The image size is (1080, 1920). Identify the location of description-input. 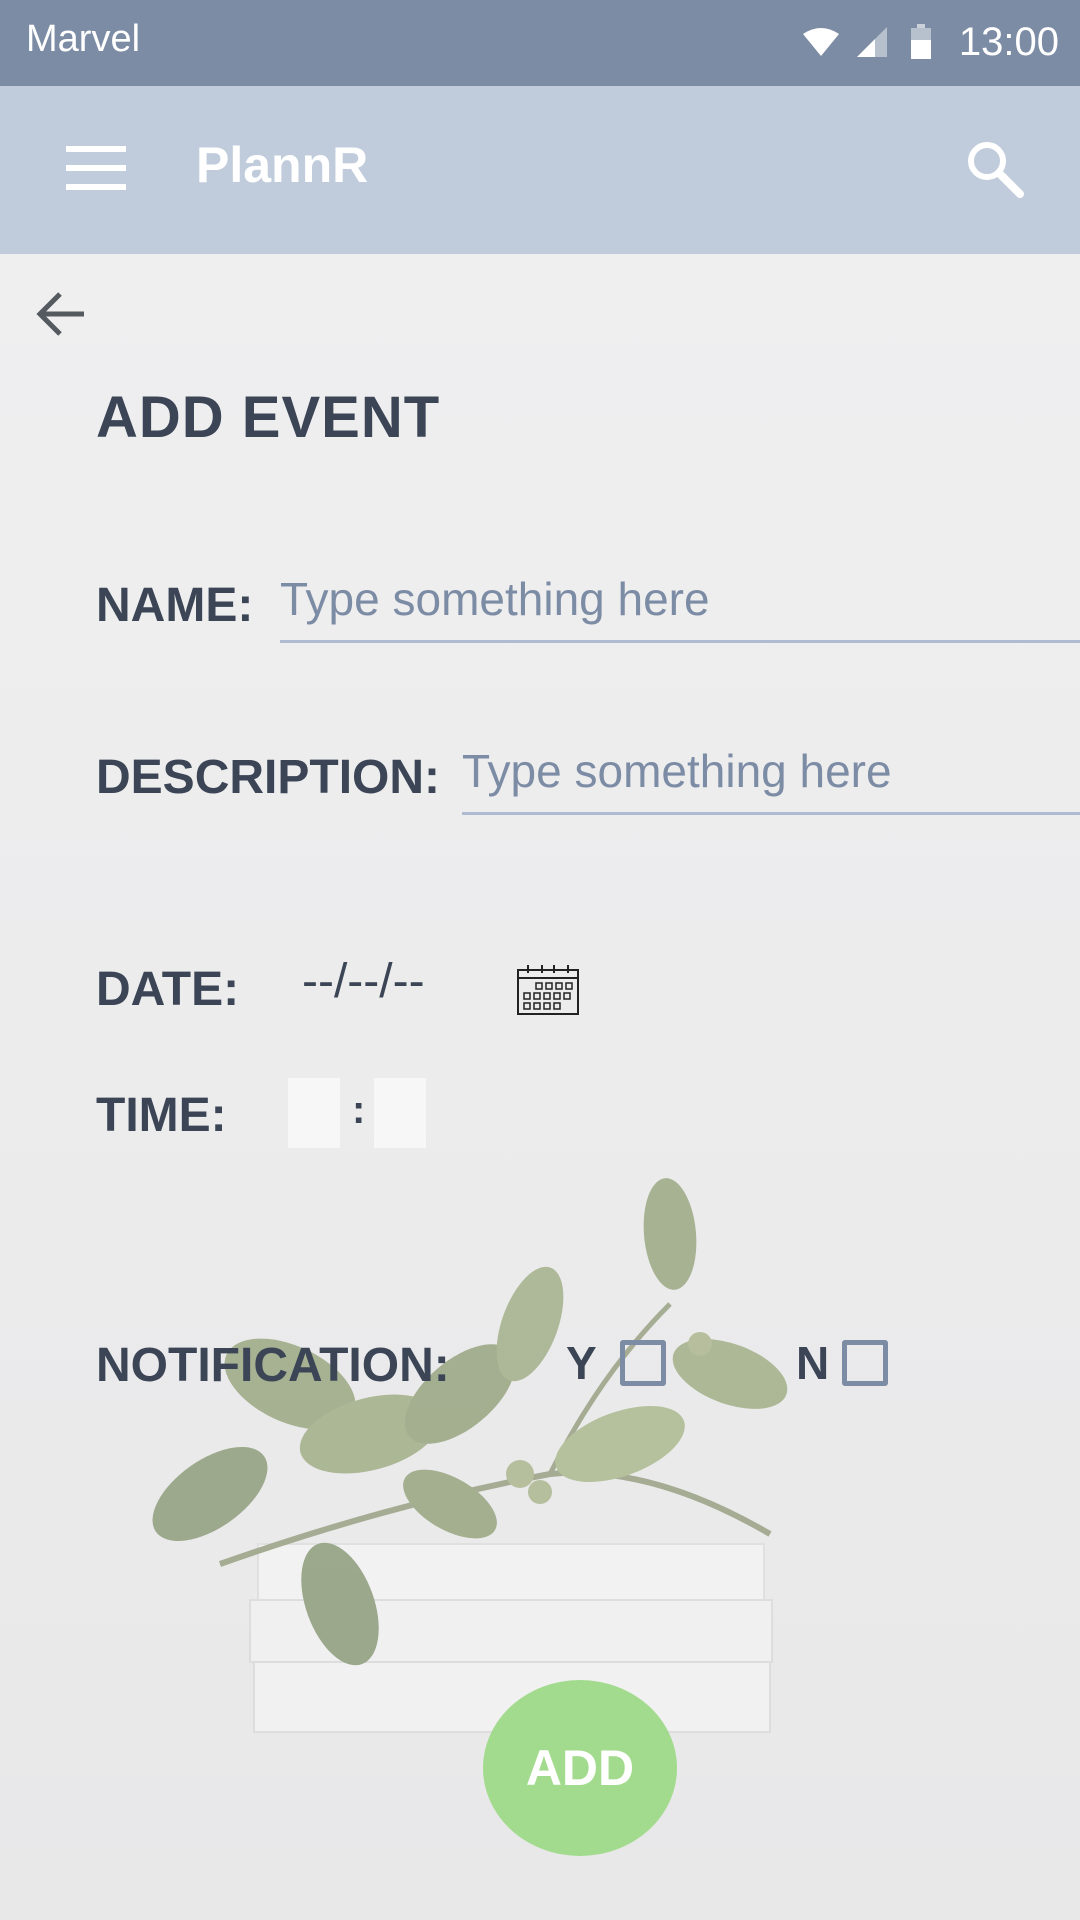
(771, 779).